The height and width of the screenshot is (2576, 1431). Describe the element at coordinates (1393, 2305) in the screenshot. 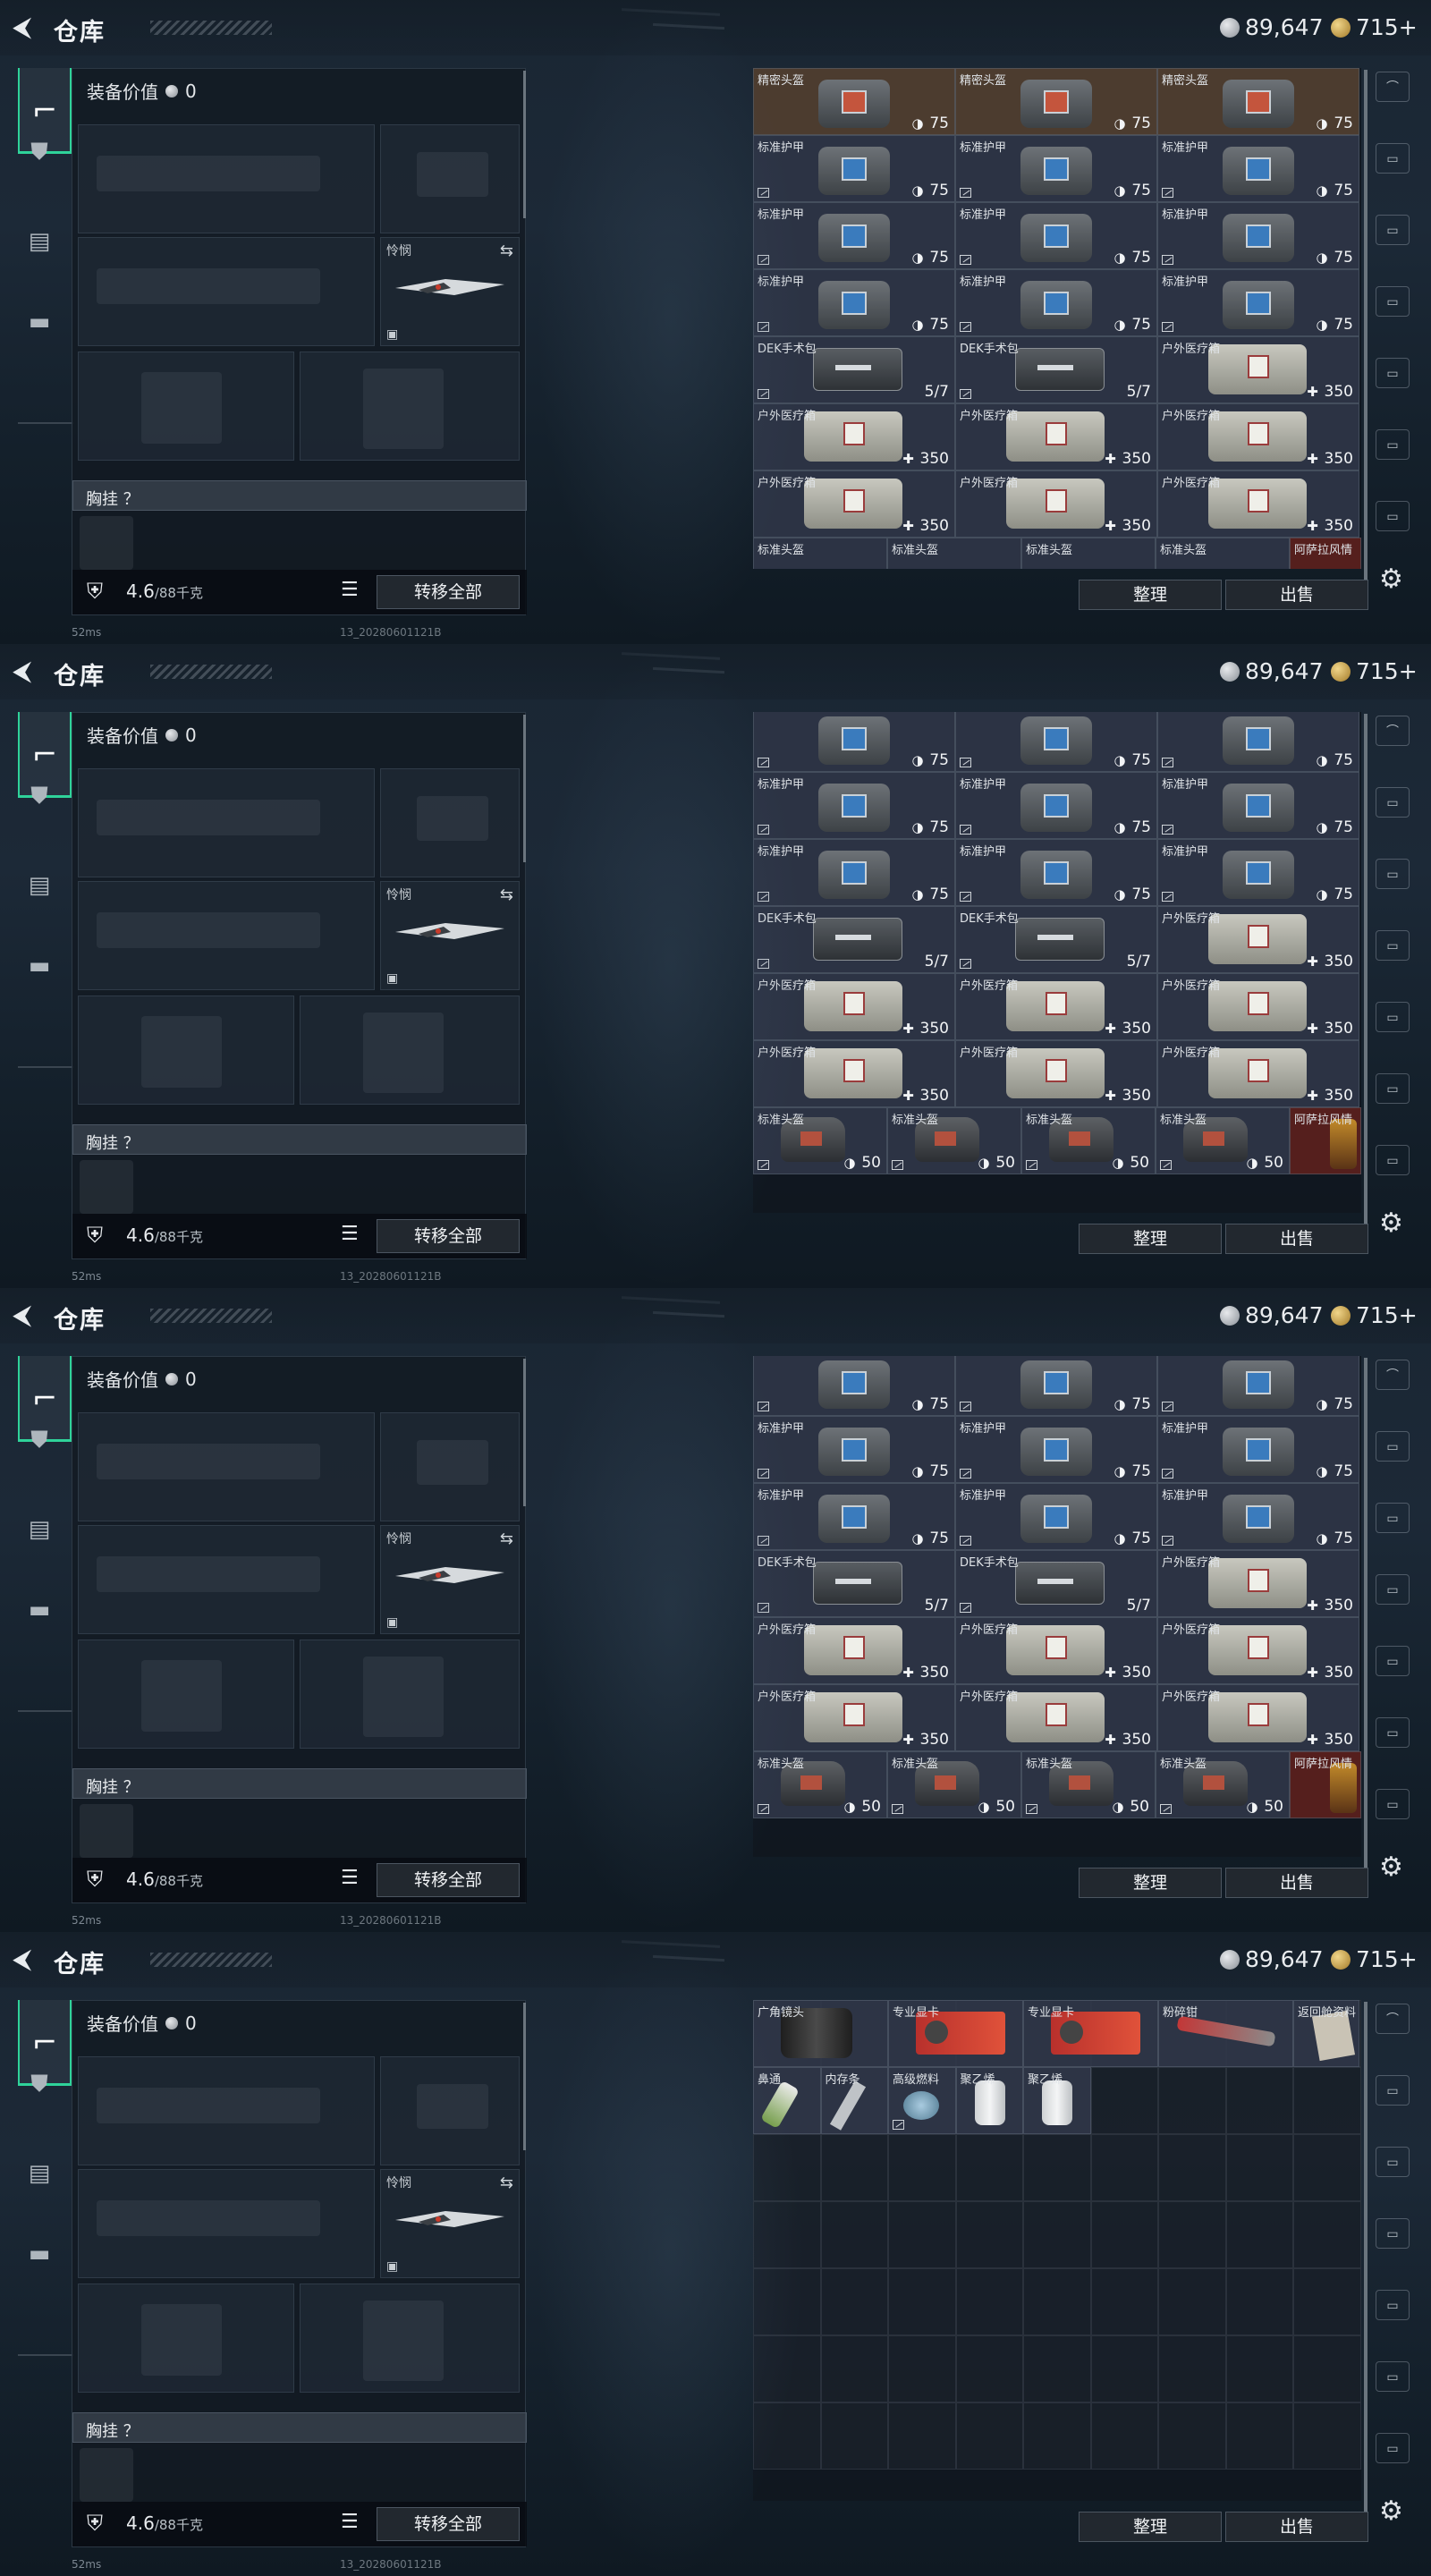

I see `side-rail-5-icon: ▭` at that location.